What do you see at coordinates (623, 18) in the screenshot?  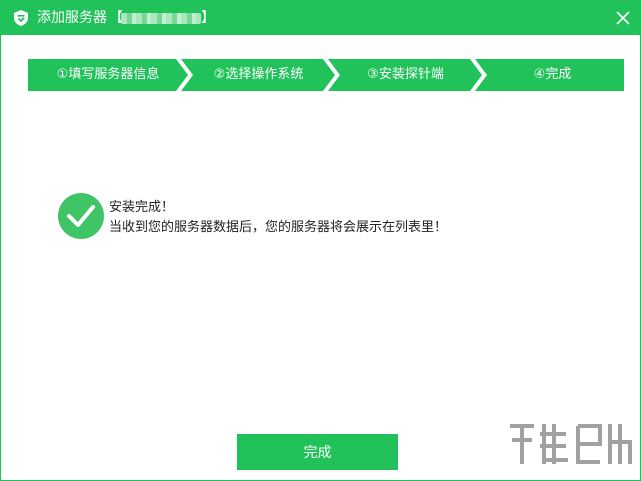 I see `close-icon` at bounding box center [623, 18].